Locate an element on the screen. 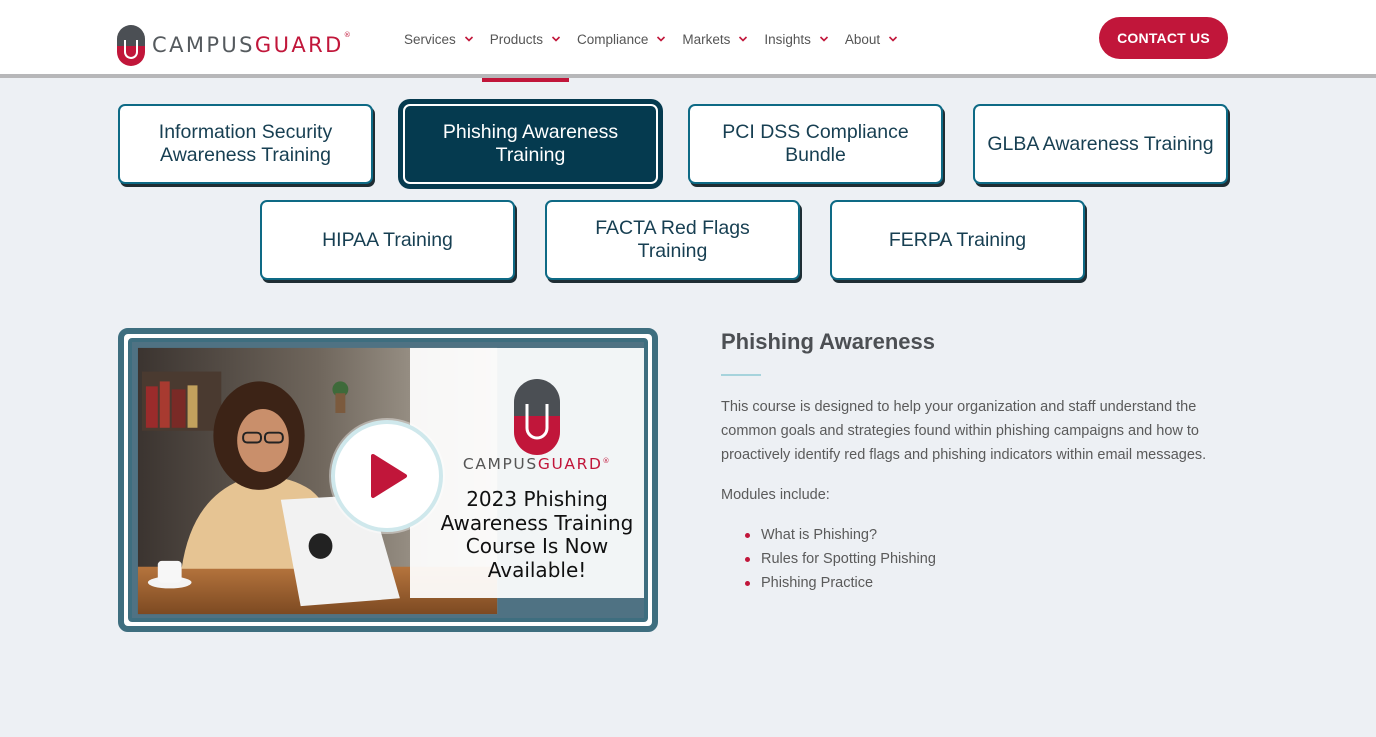 The image size is (1376, 737). tab-facta: FACTA Red Flags Training is located at coordinates (672, 240).